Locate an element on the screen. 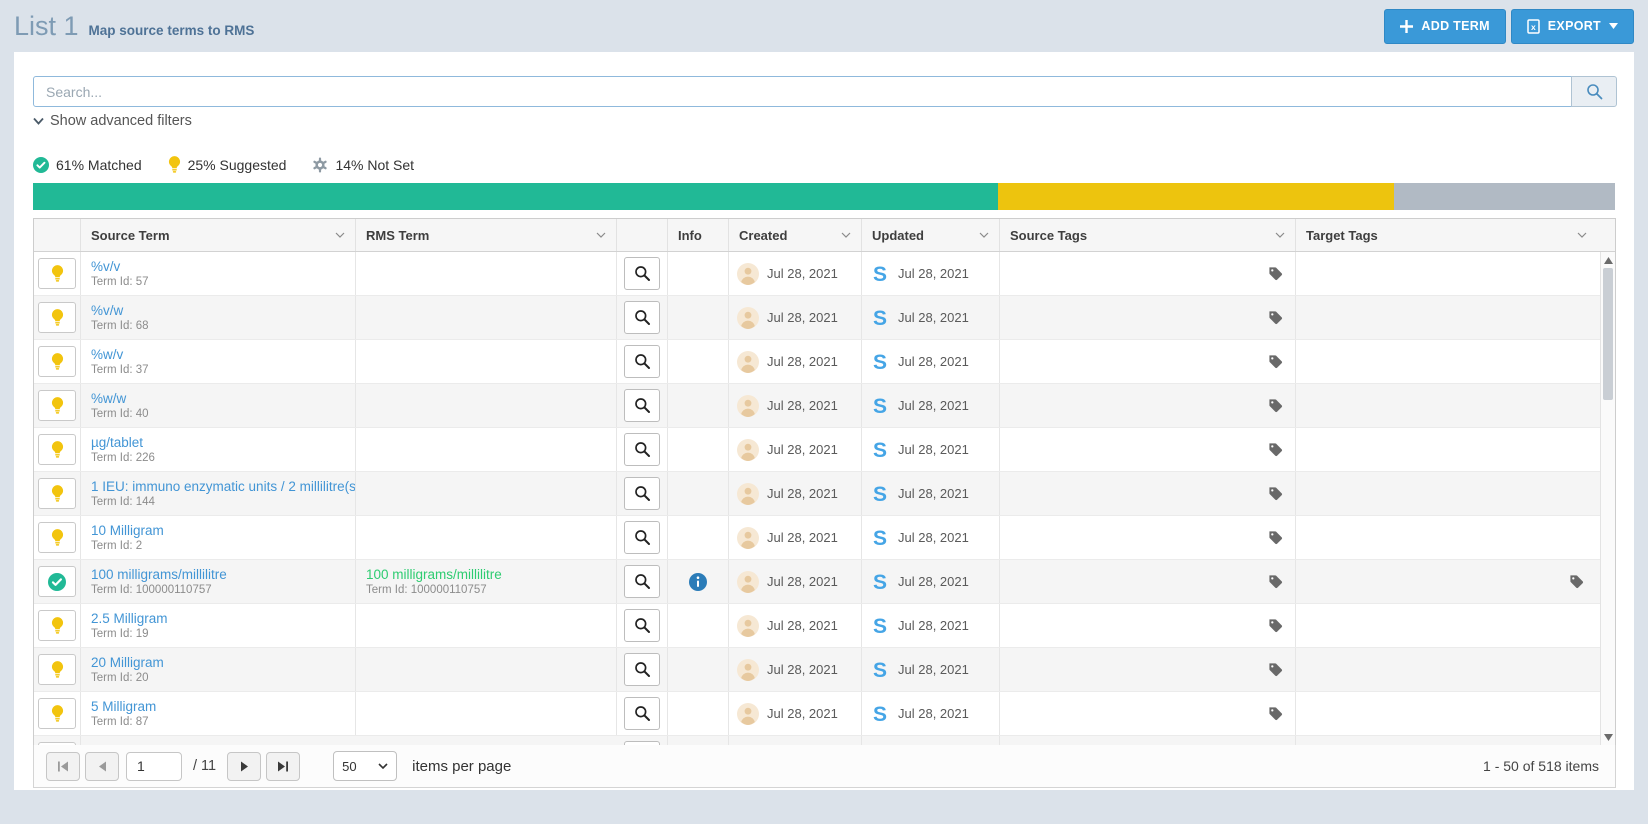 The height and width of the screenshot is (824, 1648). creator-avatar-icon is located at coordinates (748, 449).